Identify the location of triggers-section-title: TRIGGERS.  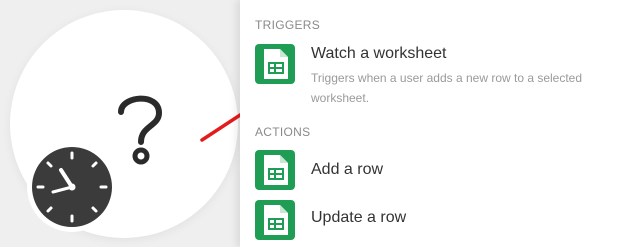
(288, 25).